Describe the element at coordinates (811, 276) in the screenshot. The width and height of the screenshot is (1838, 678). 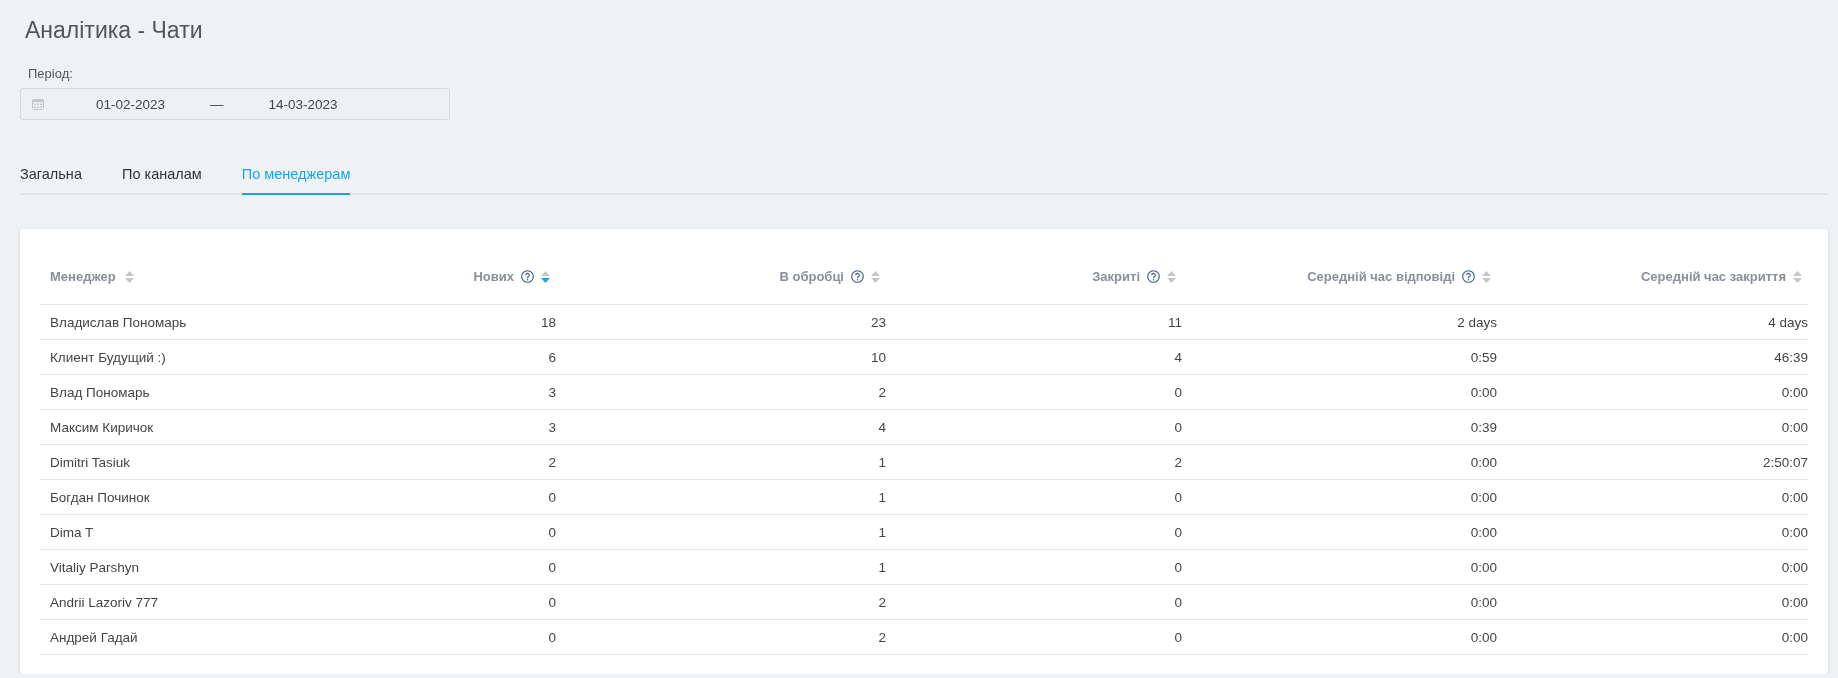
I see `column-header: В обробці` at that location.